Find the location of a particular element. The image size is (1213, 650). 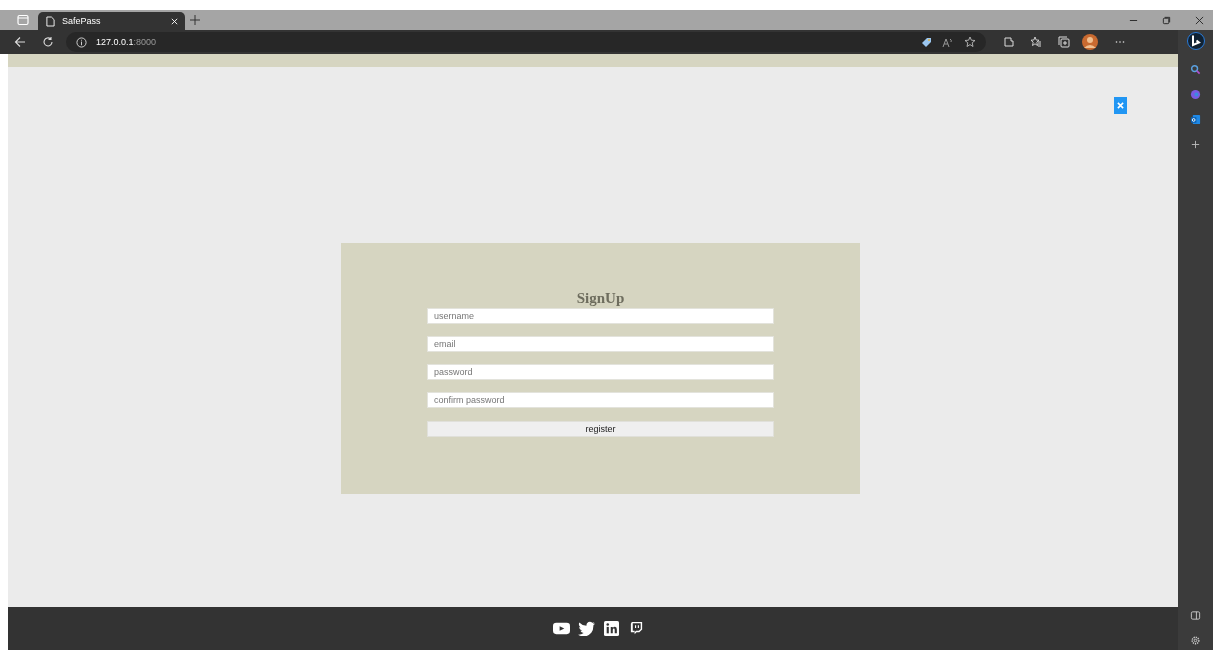

panel-icon is located at coordinates (1195, 615).